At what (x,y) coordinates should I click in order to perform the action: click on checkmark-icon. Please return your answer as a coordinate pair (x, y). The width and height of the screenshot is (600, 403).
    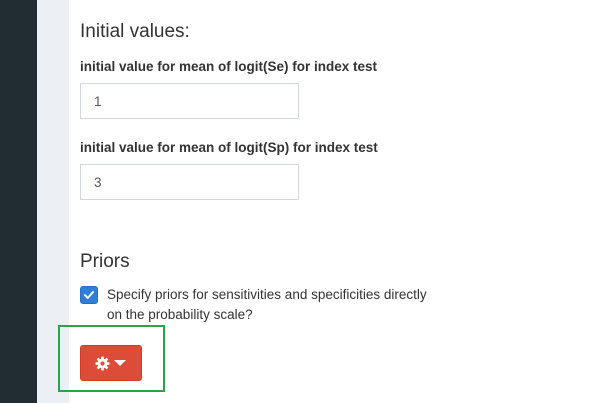
    Looking at the image, I should click on (89, 295).